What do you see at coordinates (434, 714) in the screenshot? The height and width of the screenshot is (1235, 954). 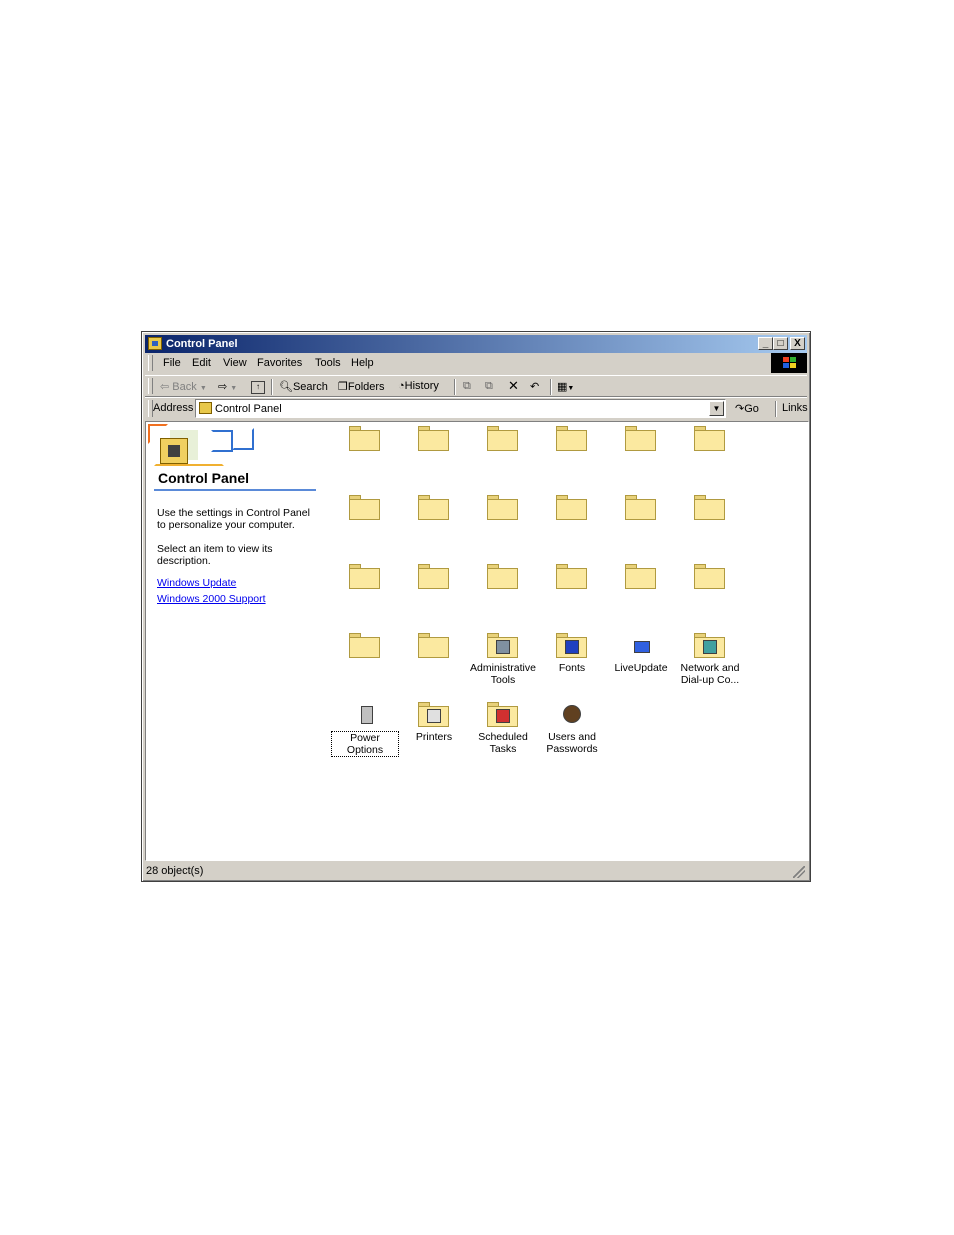 I see `printers-icon` at bounding box center [434, 714].